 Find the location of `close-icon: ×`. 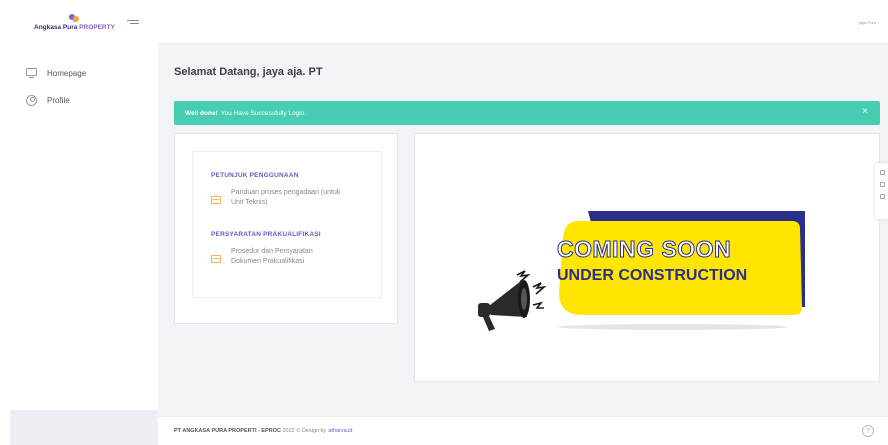

close-icon: × is located at coordinates (865, 112).